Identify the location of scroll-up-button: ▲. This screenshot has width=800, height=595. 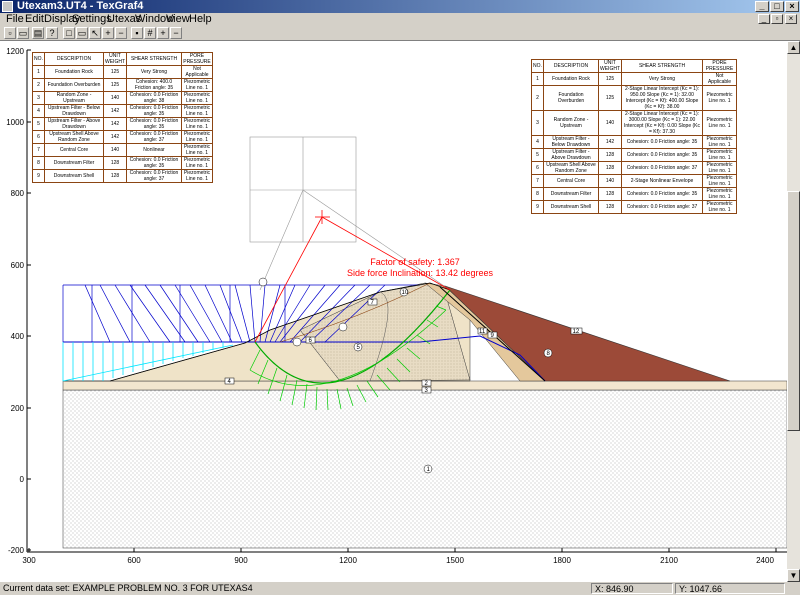
(793, 47).